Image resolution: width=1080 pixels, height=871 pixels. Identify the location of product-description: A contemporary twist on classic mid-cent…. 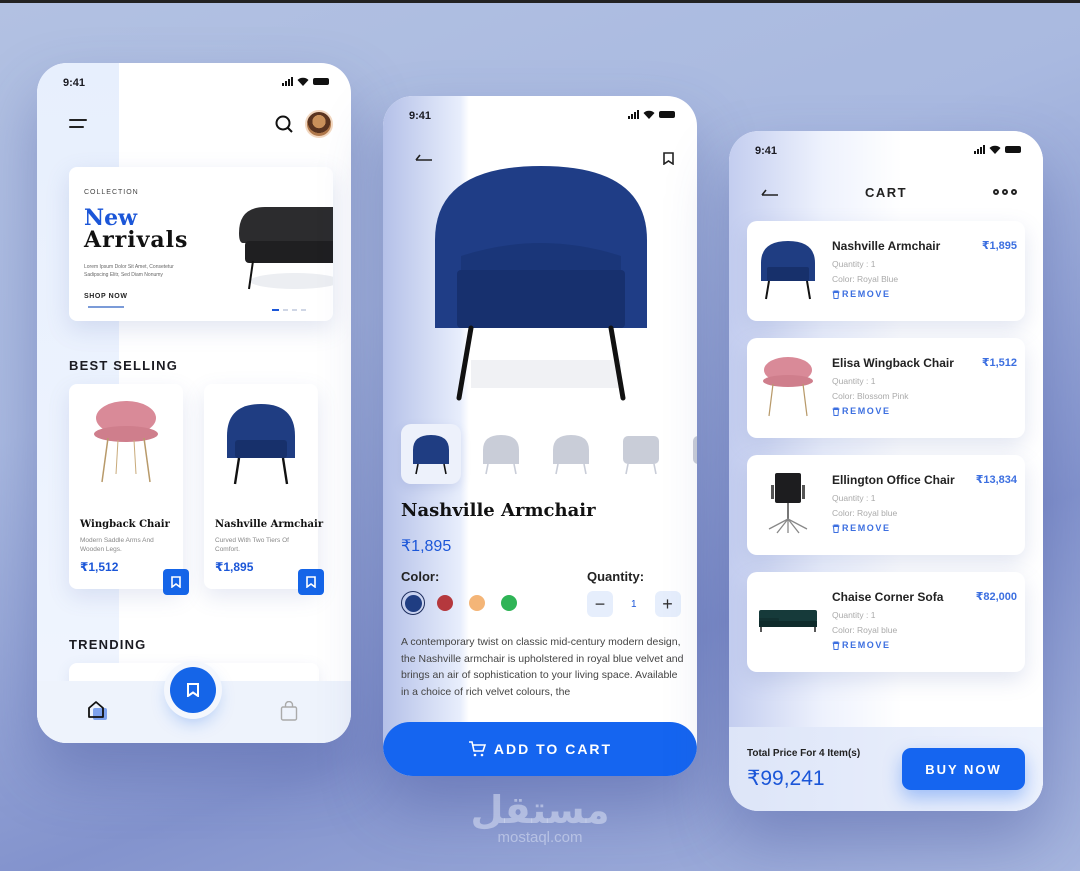
(542, 667).